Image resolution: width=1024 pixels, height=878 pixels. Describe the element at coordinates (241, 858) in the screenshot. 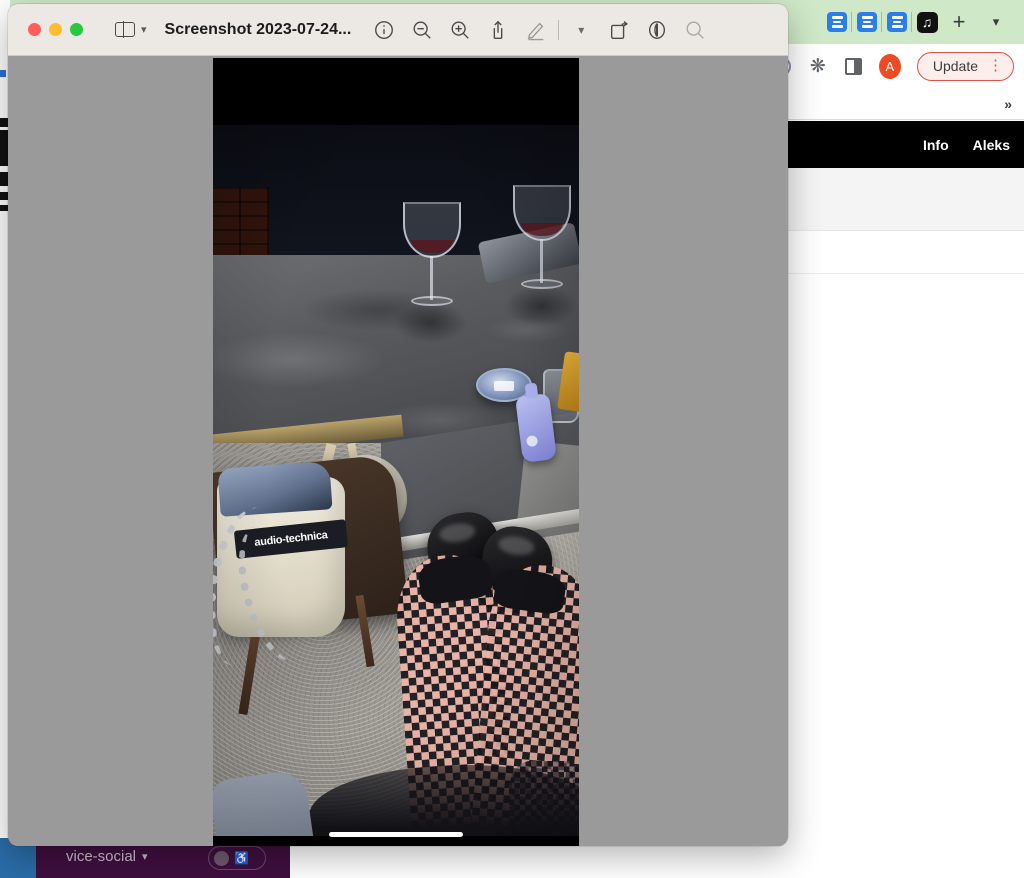

I see `headphones-icon: ♿` at that location.